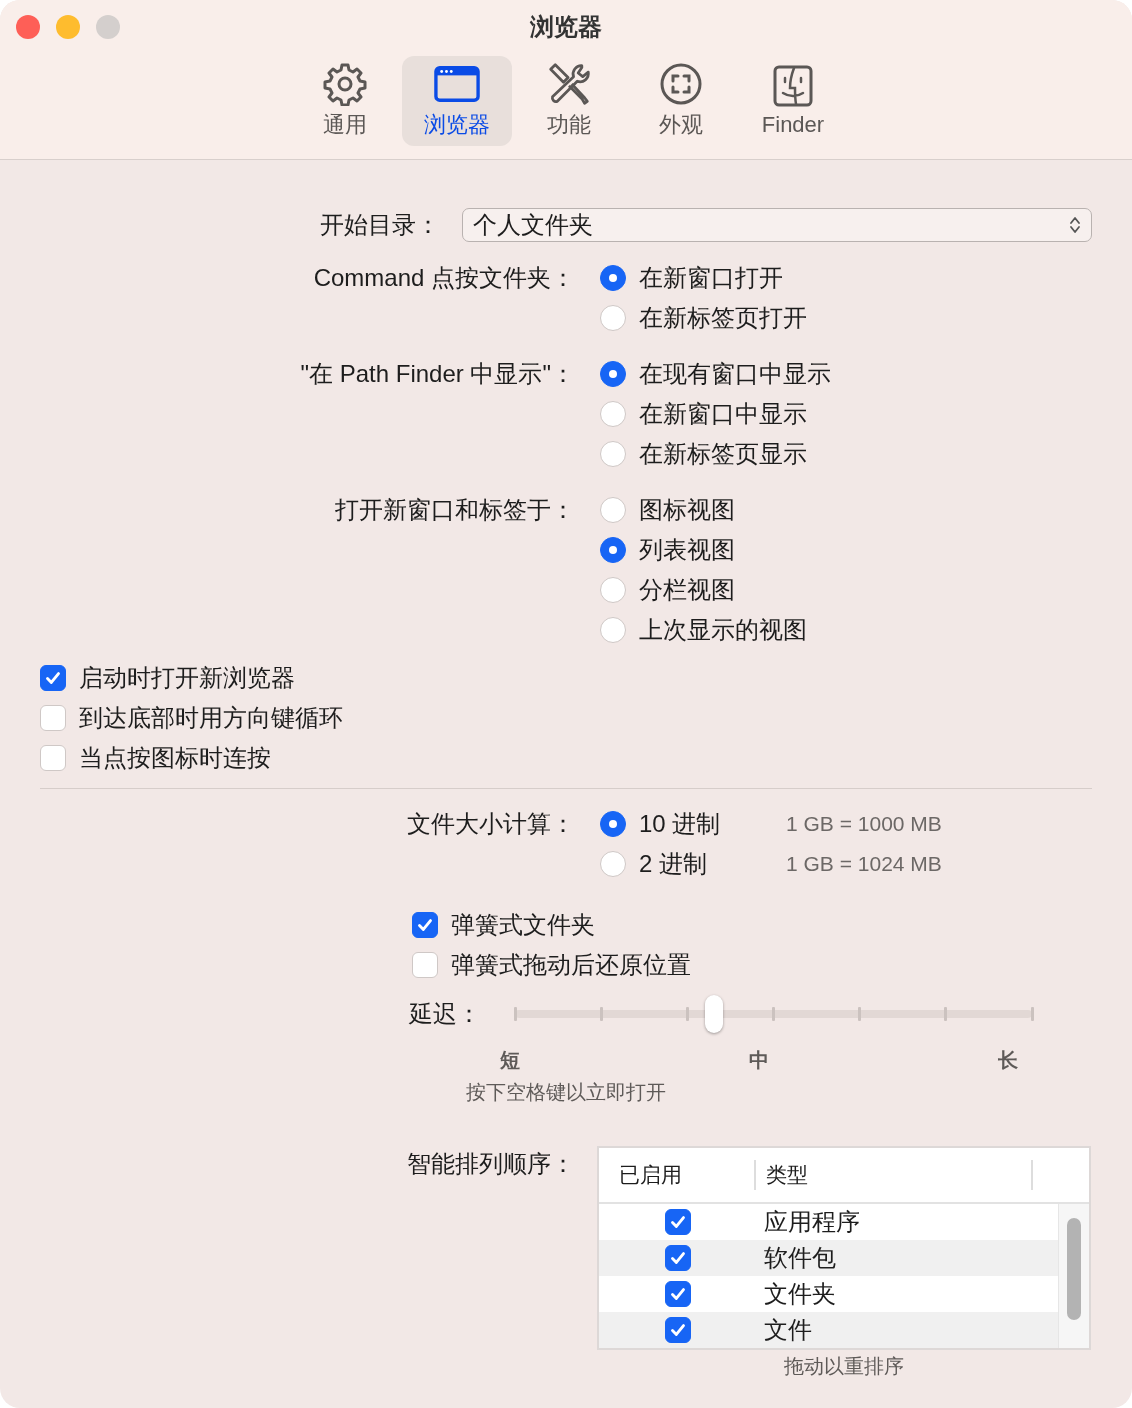  I want to click on start-folder-label: 开始目录：, so click(380, 225).